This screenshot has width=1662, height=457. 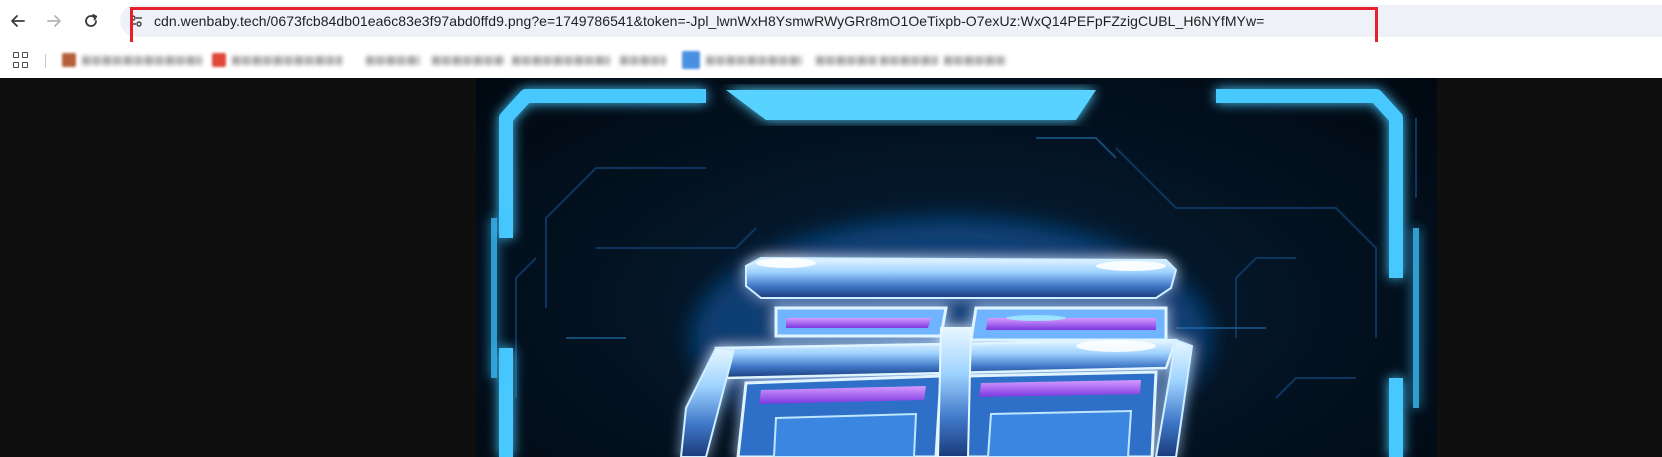 I want to click on arrow-left-icon, so click(x=18, y=21).